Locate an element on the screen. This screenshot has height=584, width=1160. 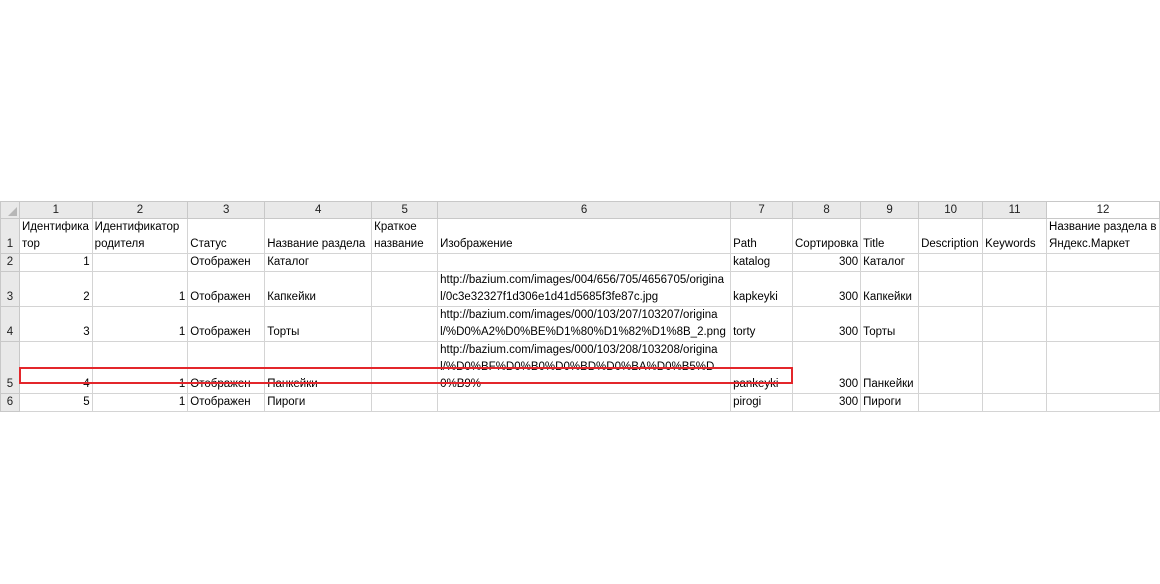
column-header: 10 is located at coordinates (951, 210).